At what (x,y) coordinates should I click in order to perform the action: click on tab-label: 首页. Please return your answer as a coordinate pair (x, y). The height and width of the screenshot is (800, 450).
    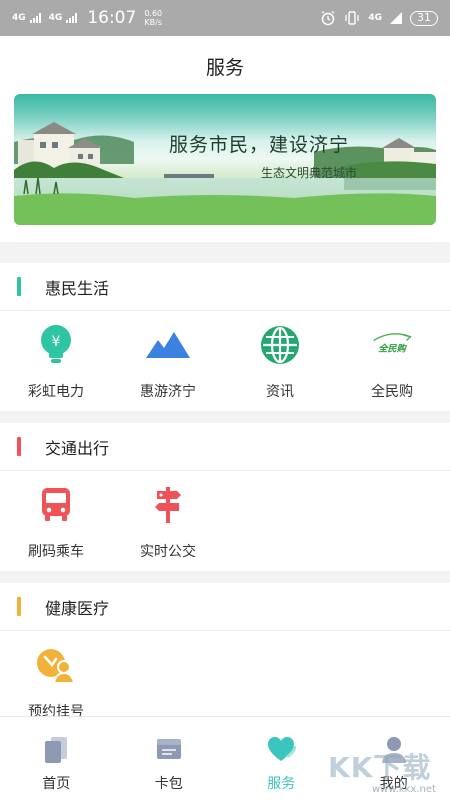
    Looking at the image, I should click on (56, 784).